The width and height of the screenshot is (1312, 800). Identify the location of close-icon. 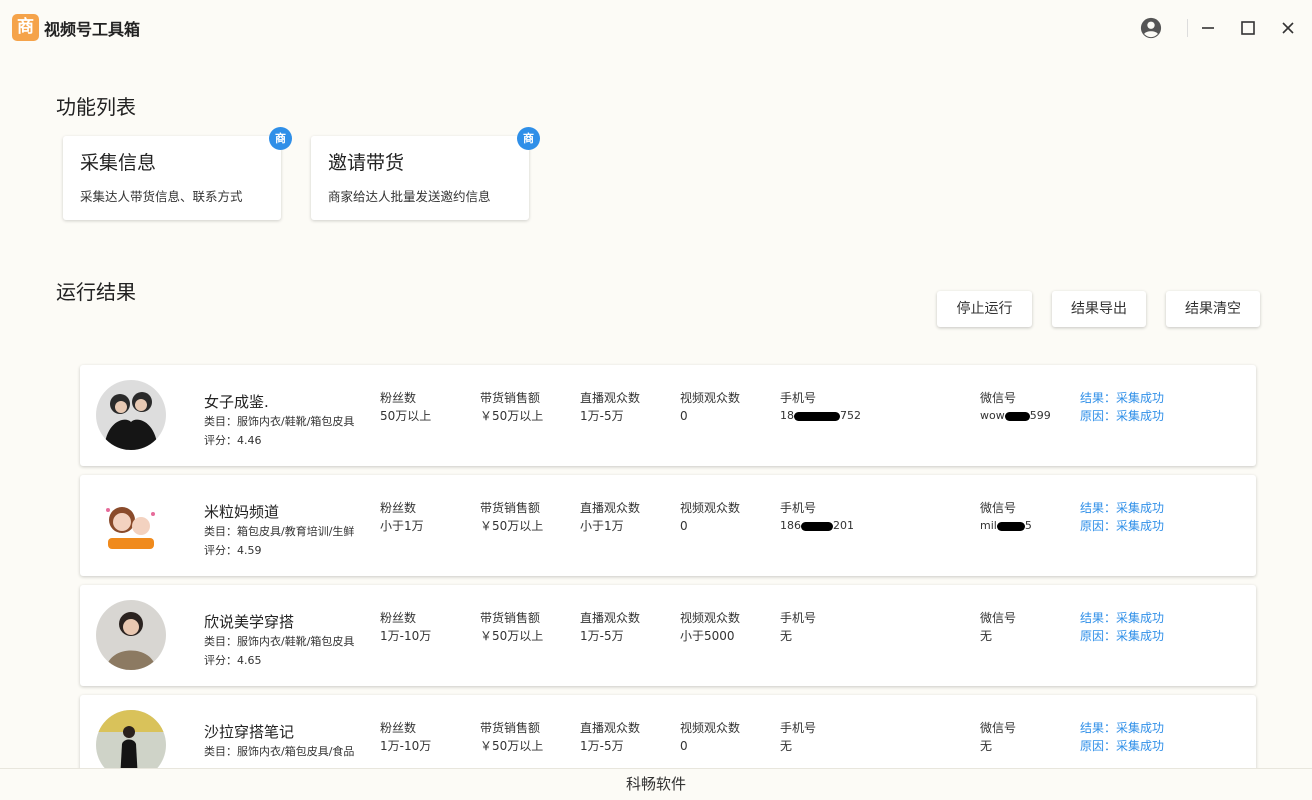
(1288, 28).